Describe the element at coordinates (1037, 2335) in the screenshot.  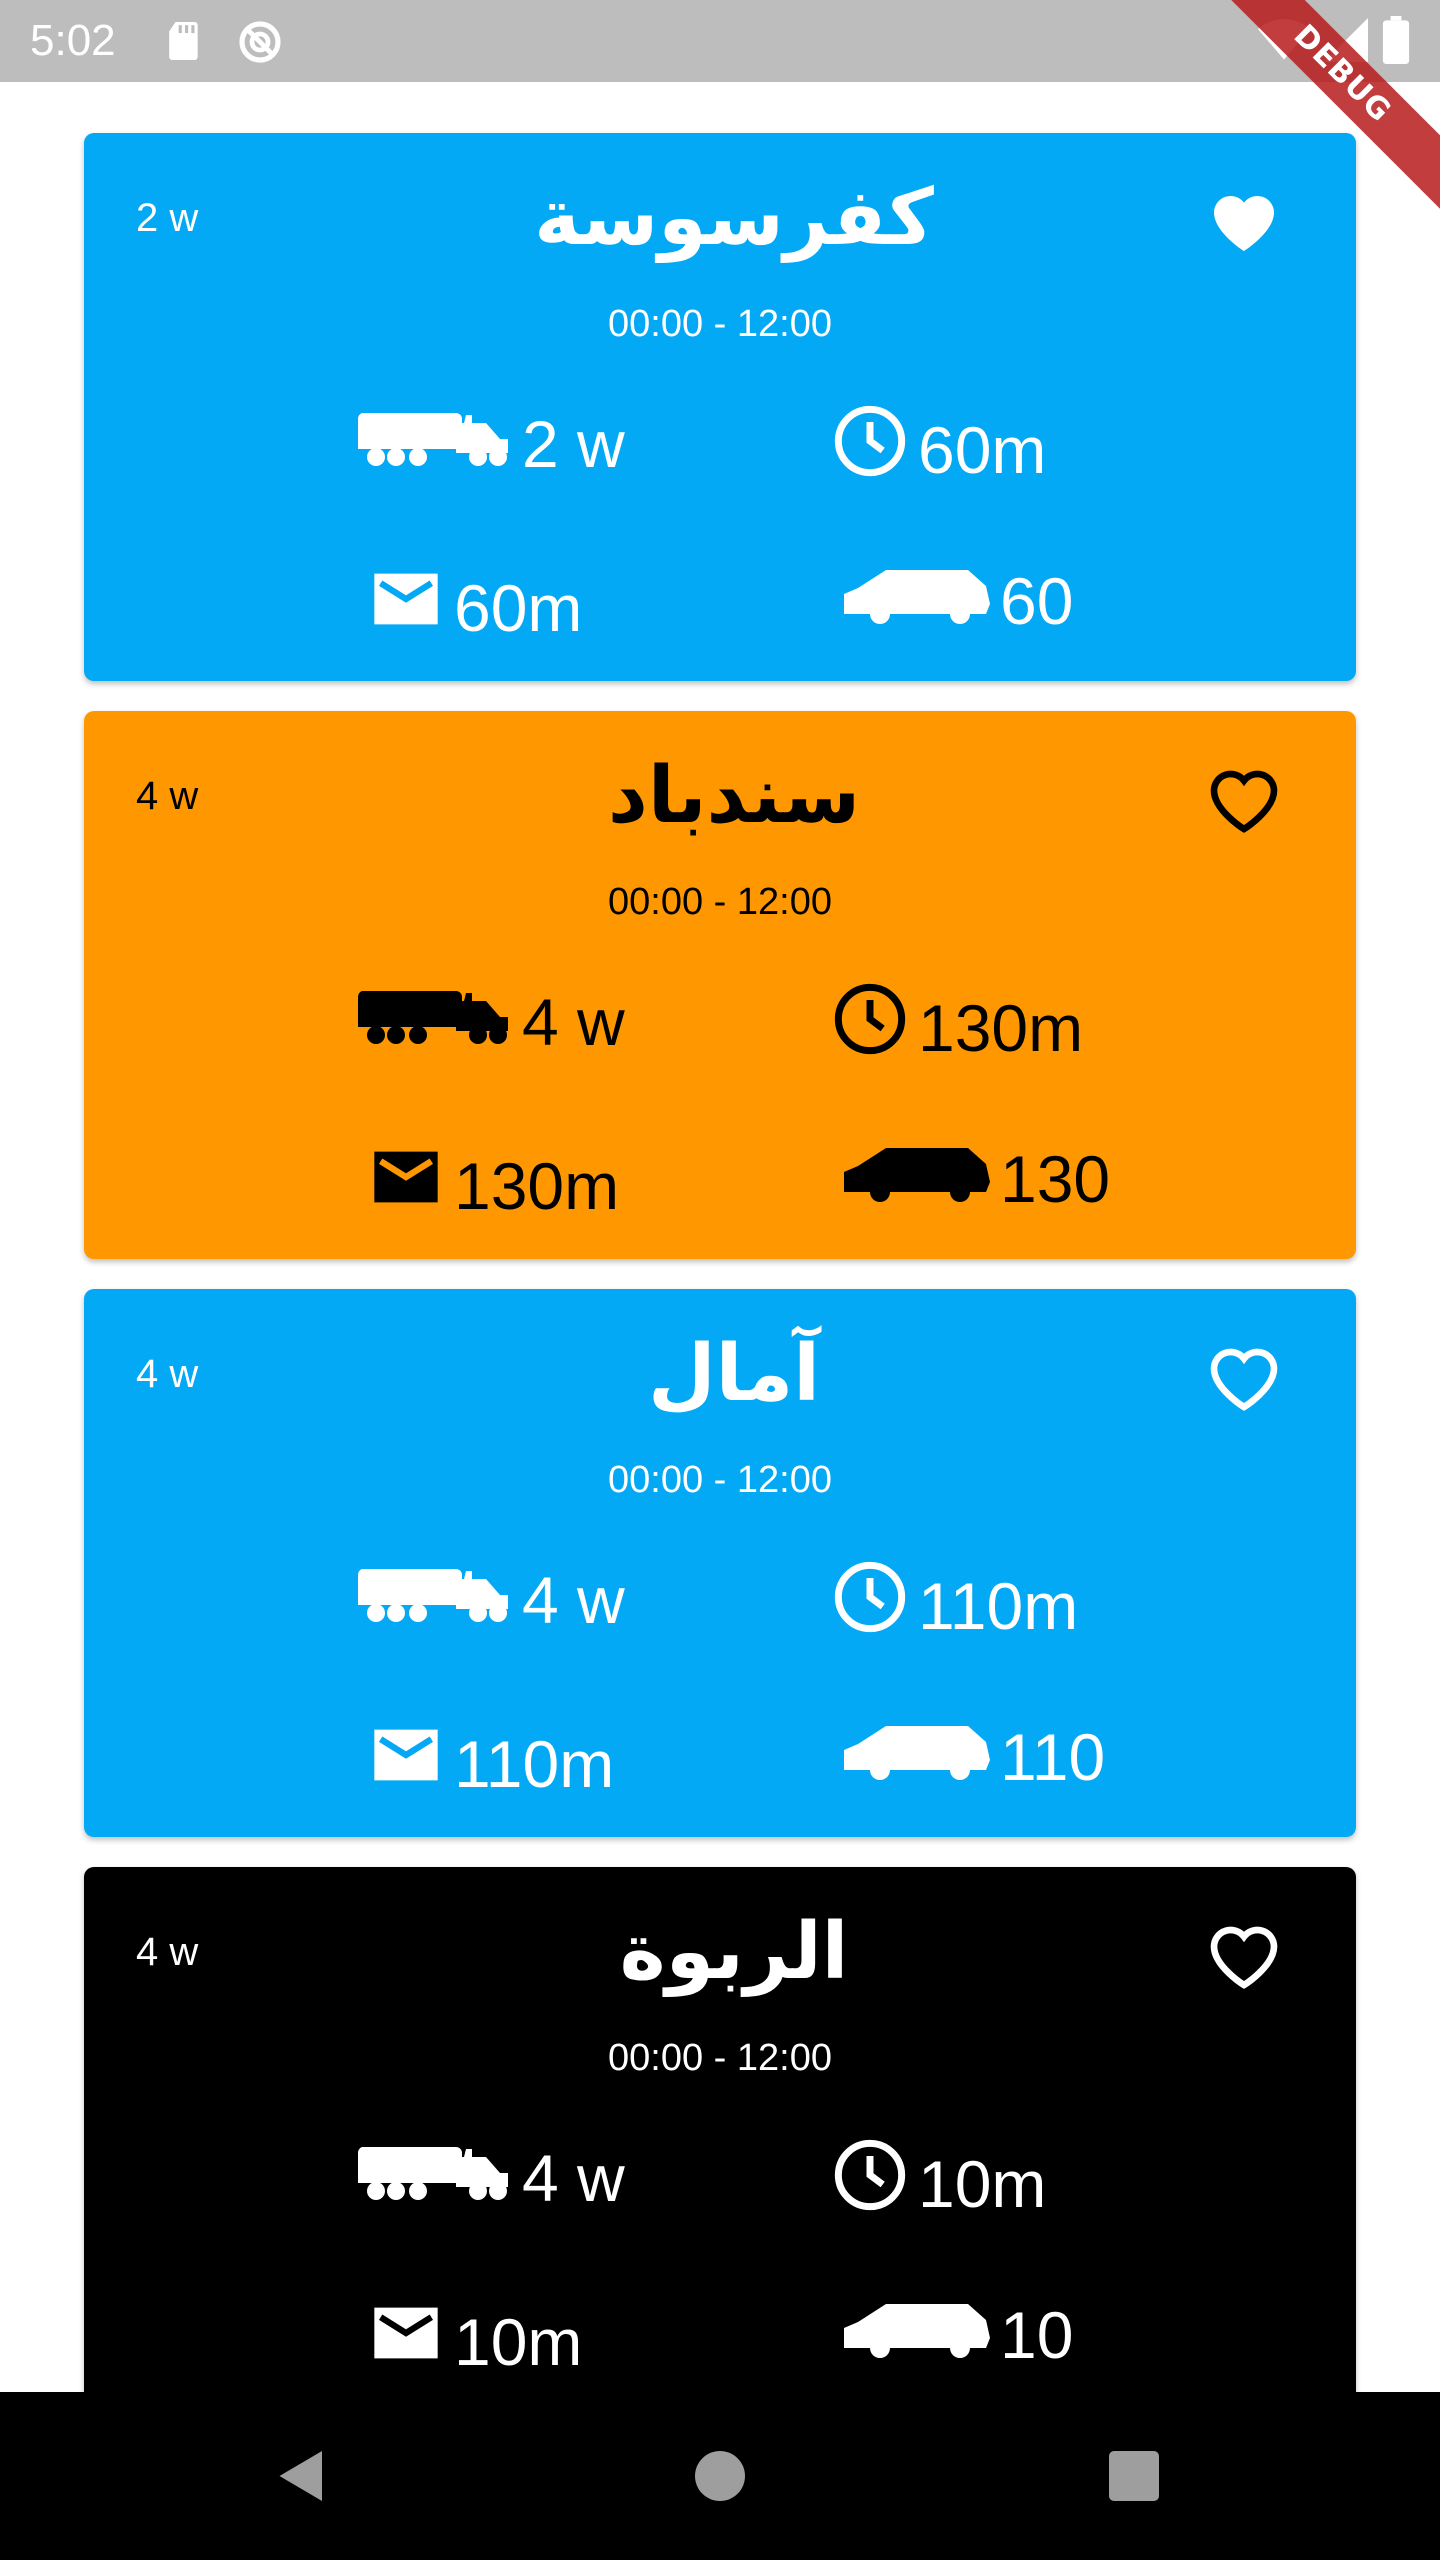
I see `car-value: 10` at that location.